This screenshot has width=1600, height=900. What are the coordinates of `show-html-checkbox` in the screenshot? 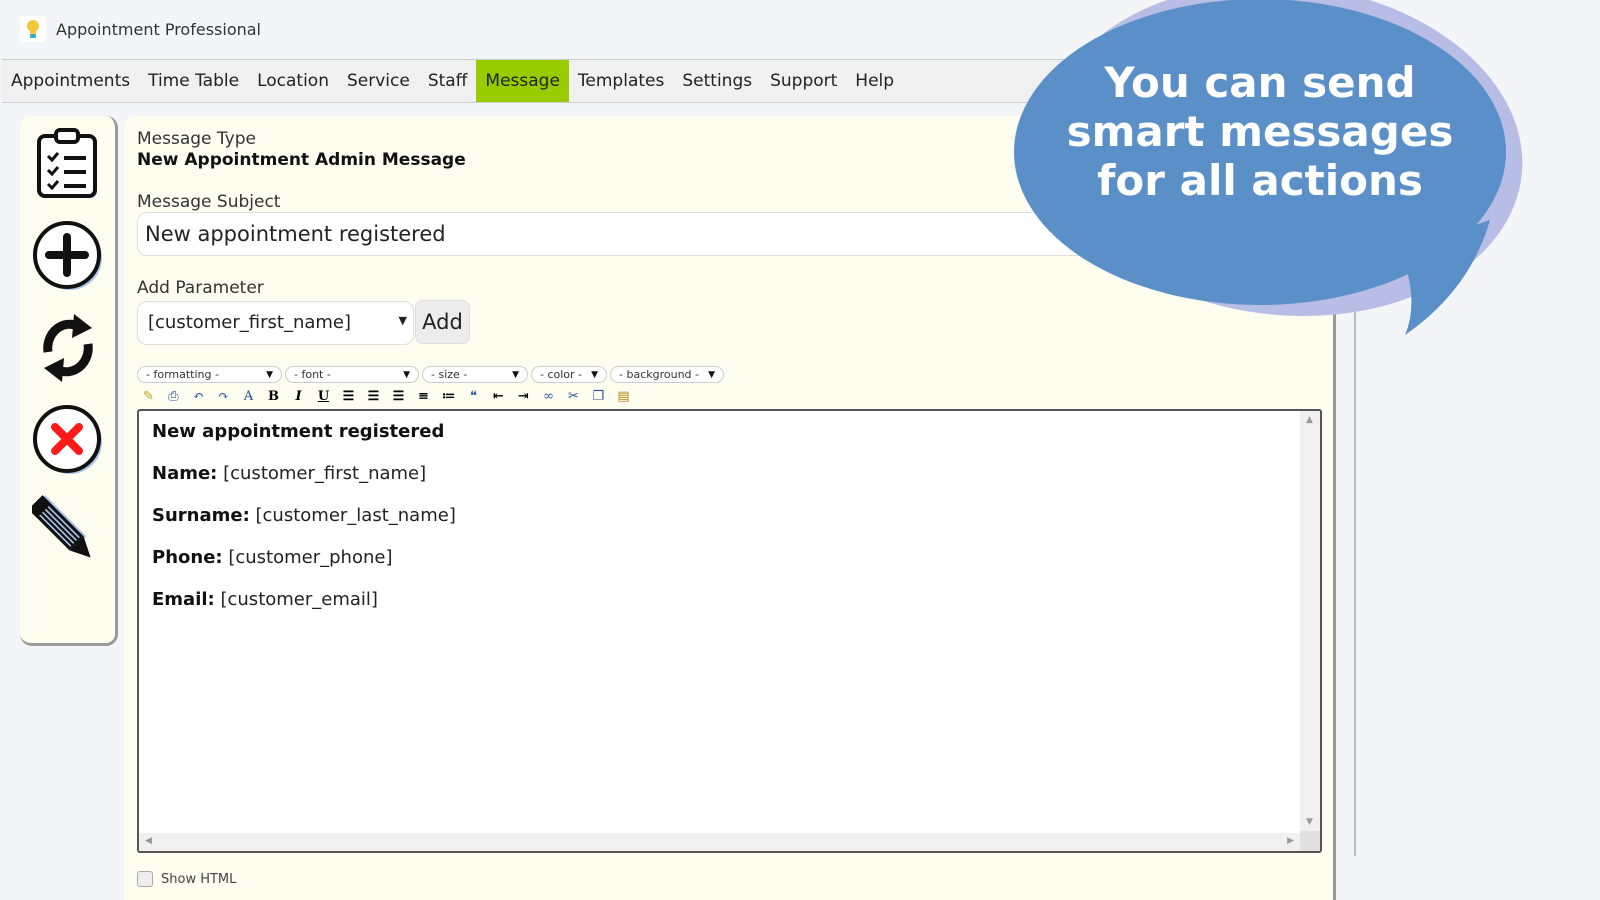 It's located at (145, 879).